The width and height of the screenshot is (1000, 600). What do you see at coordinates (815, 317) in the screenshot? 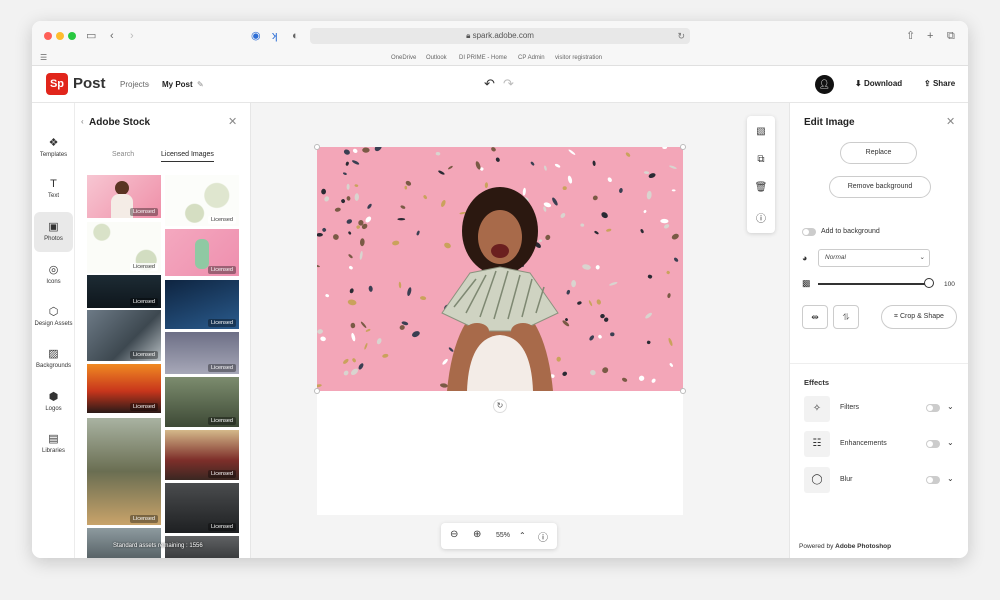
I see `flip-horizontal-button: ⇹` at bounding box center [815, 317].